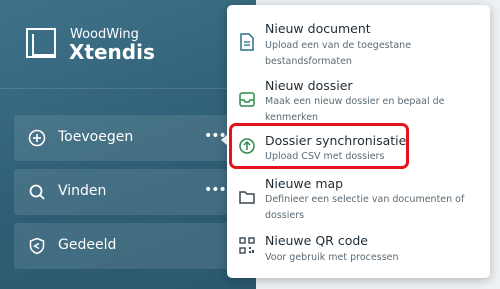  What do you see at coordinates (318, 28) in the screenshot?
I see `menu-item-title: Nieuw document` at bounding box center [318, 28].